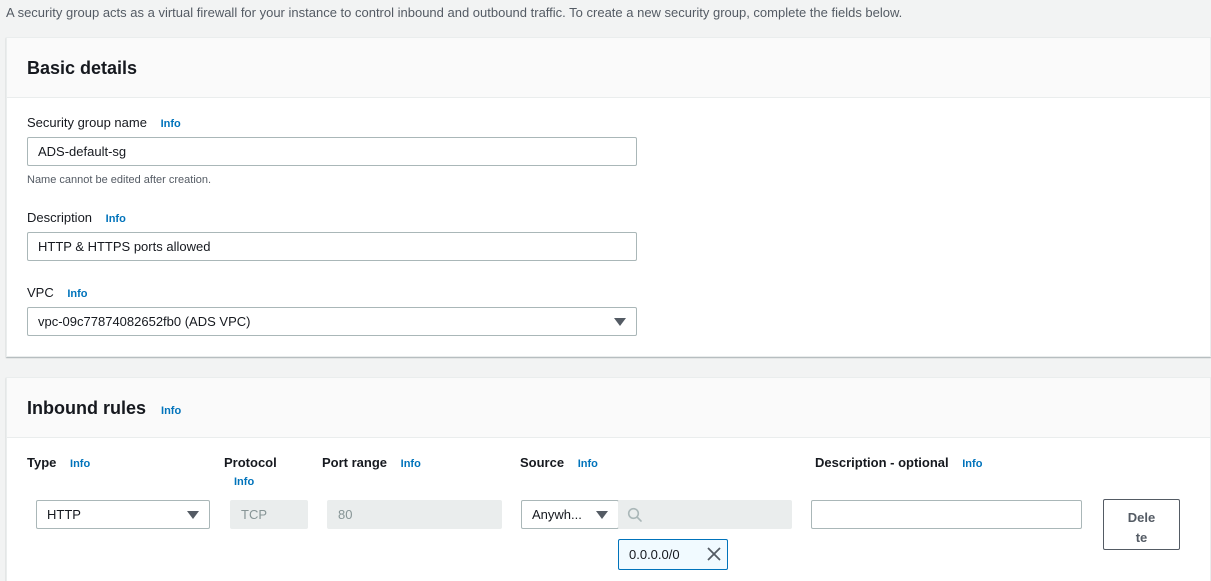 Image resolution: width=1211 pixels, height=581 pixels. What do you see at coordinates (42, 462) in the screenshot?
I see `column-header-type-text: Type` at bounding box center [42, 462].